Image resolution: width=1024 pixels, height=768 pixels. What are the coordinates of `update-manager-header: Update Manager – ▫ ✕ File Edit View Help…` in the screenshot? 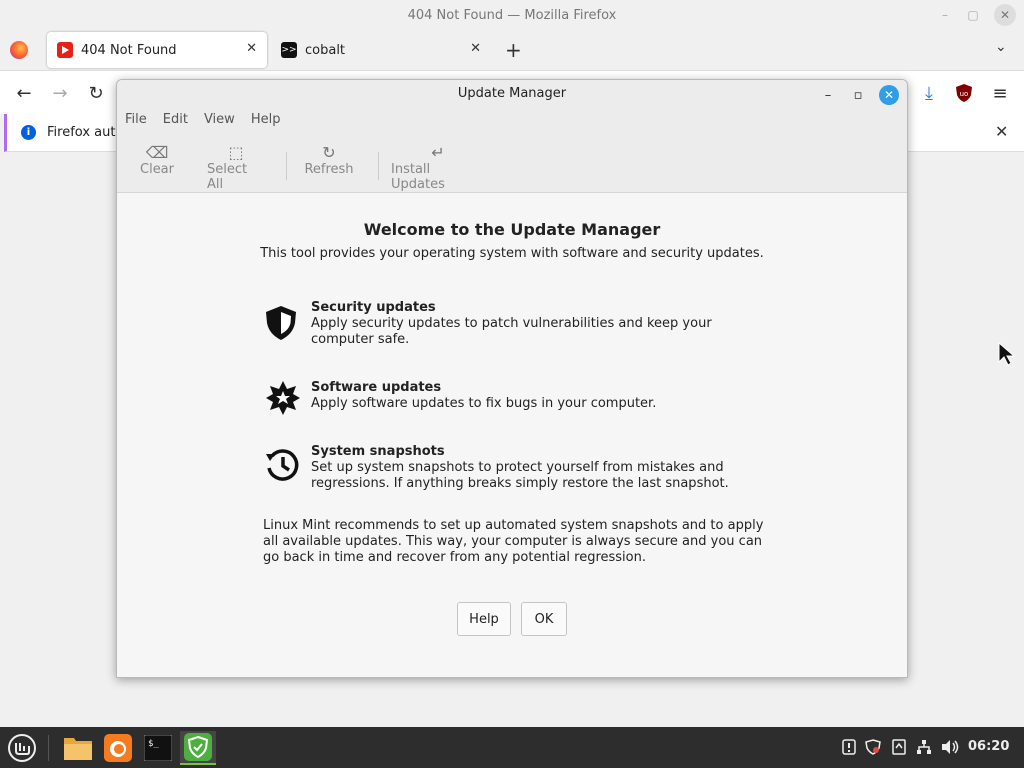 It's located at (512, 136).